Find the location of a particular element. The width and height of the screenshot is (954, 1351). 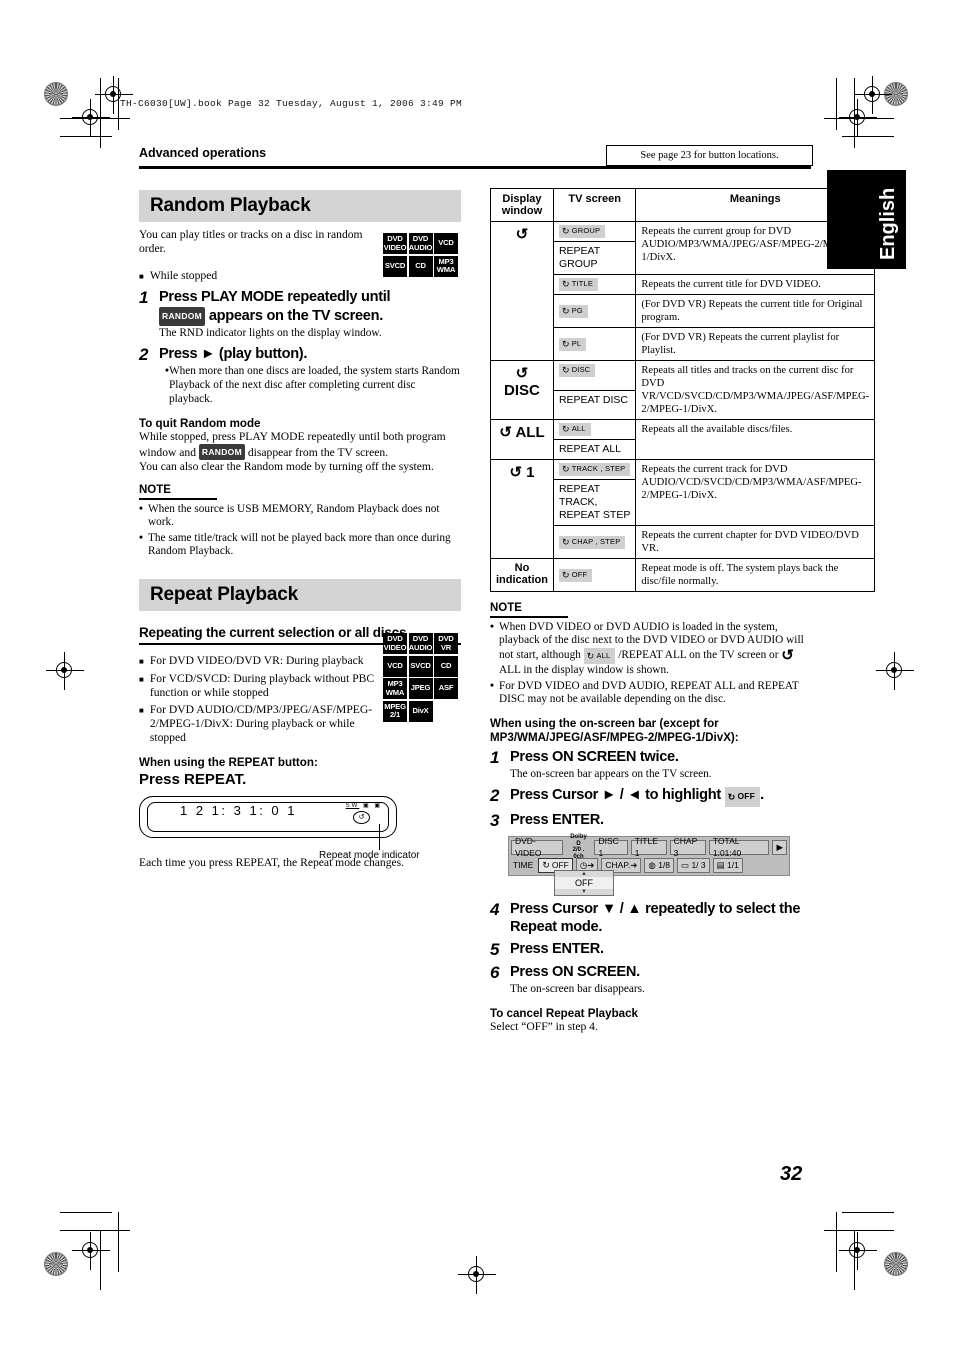

chevron-down-icon: ▼ is located at coordinates (584, 892).